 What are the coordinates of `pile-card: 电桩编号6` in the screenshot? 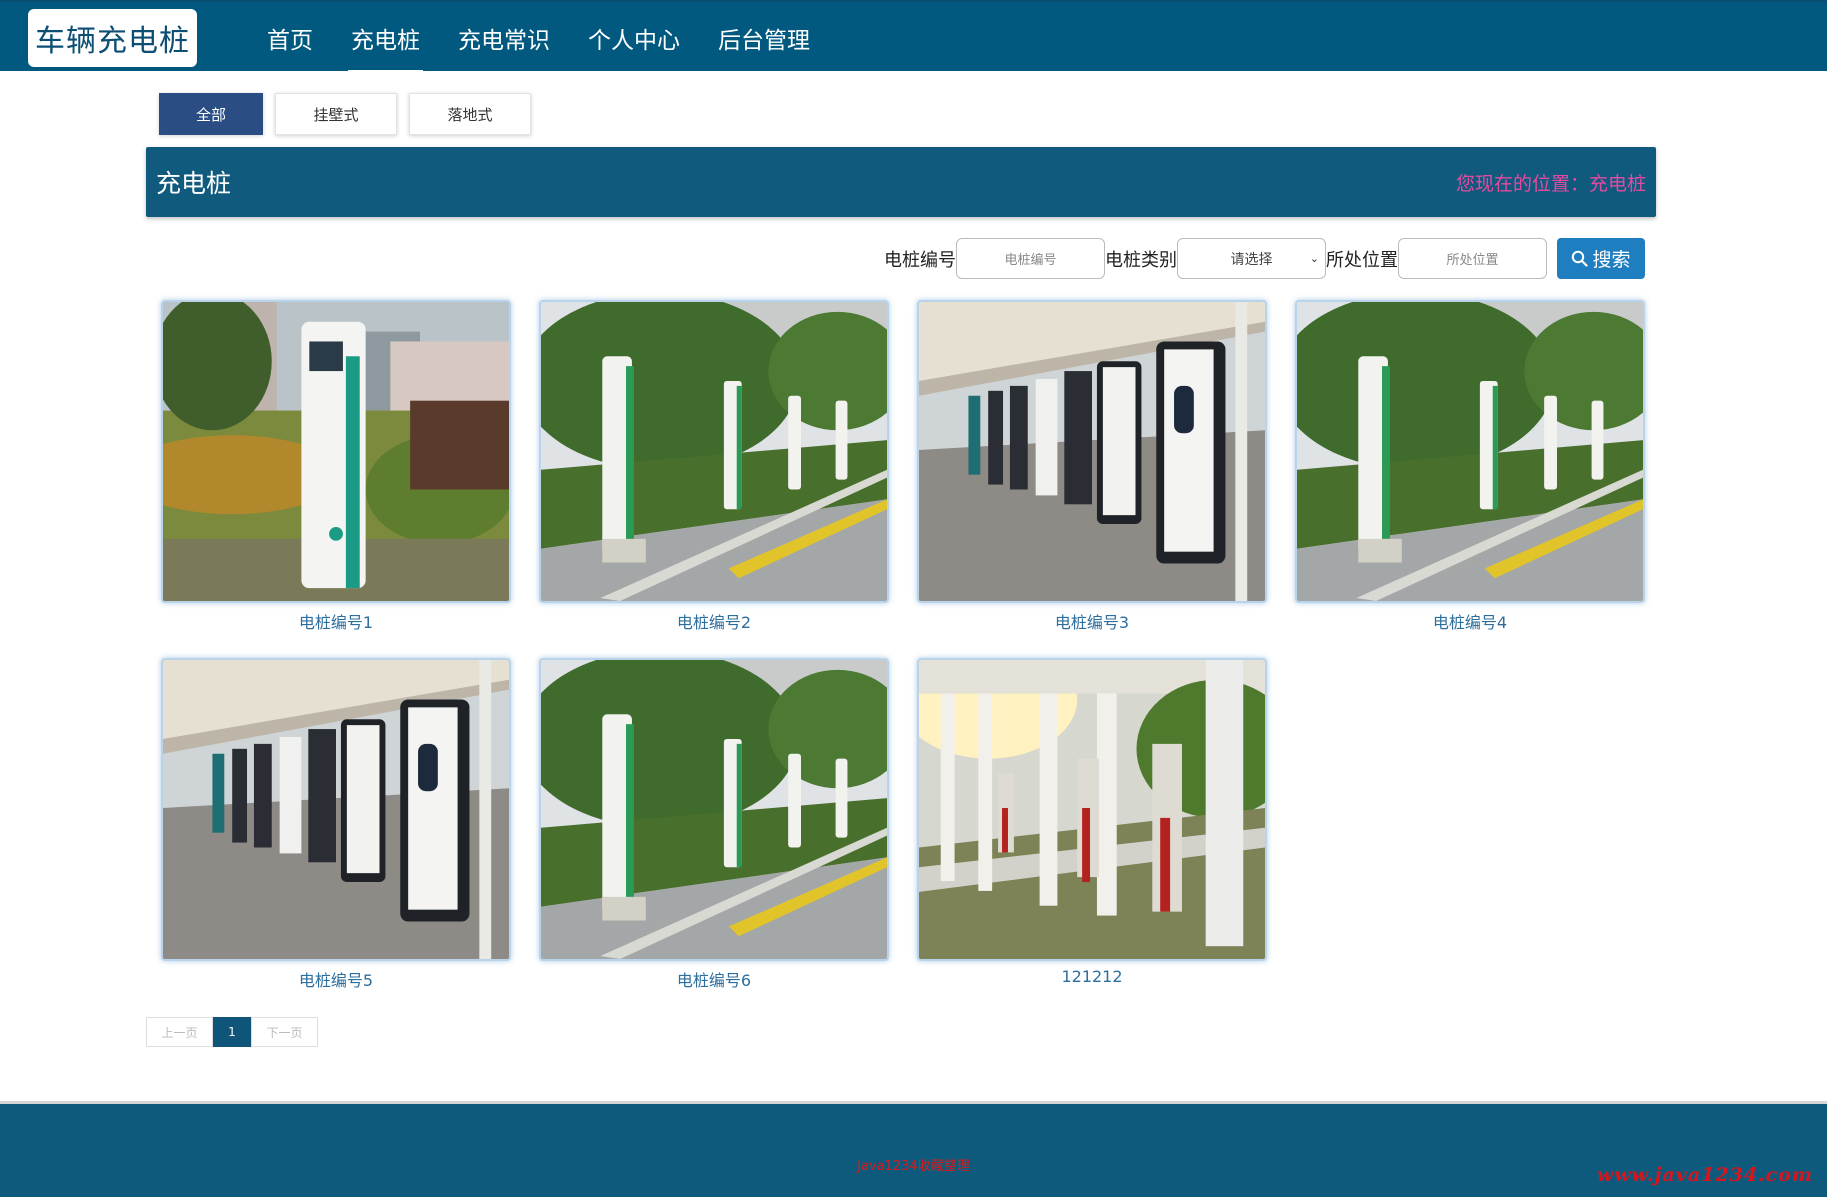 It's located at (714, 824).